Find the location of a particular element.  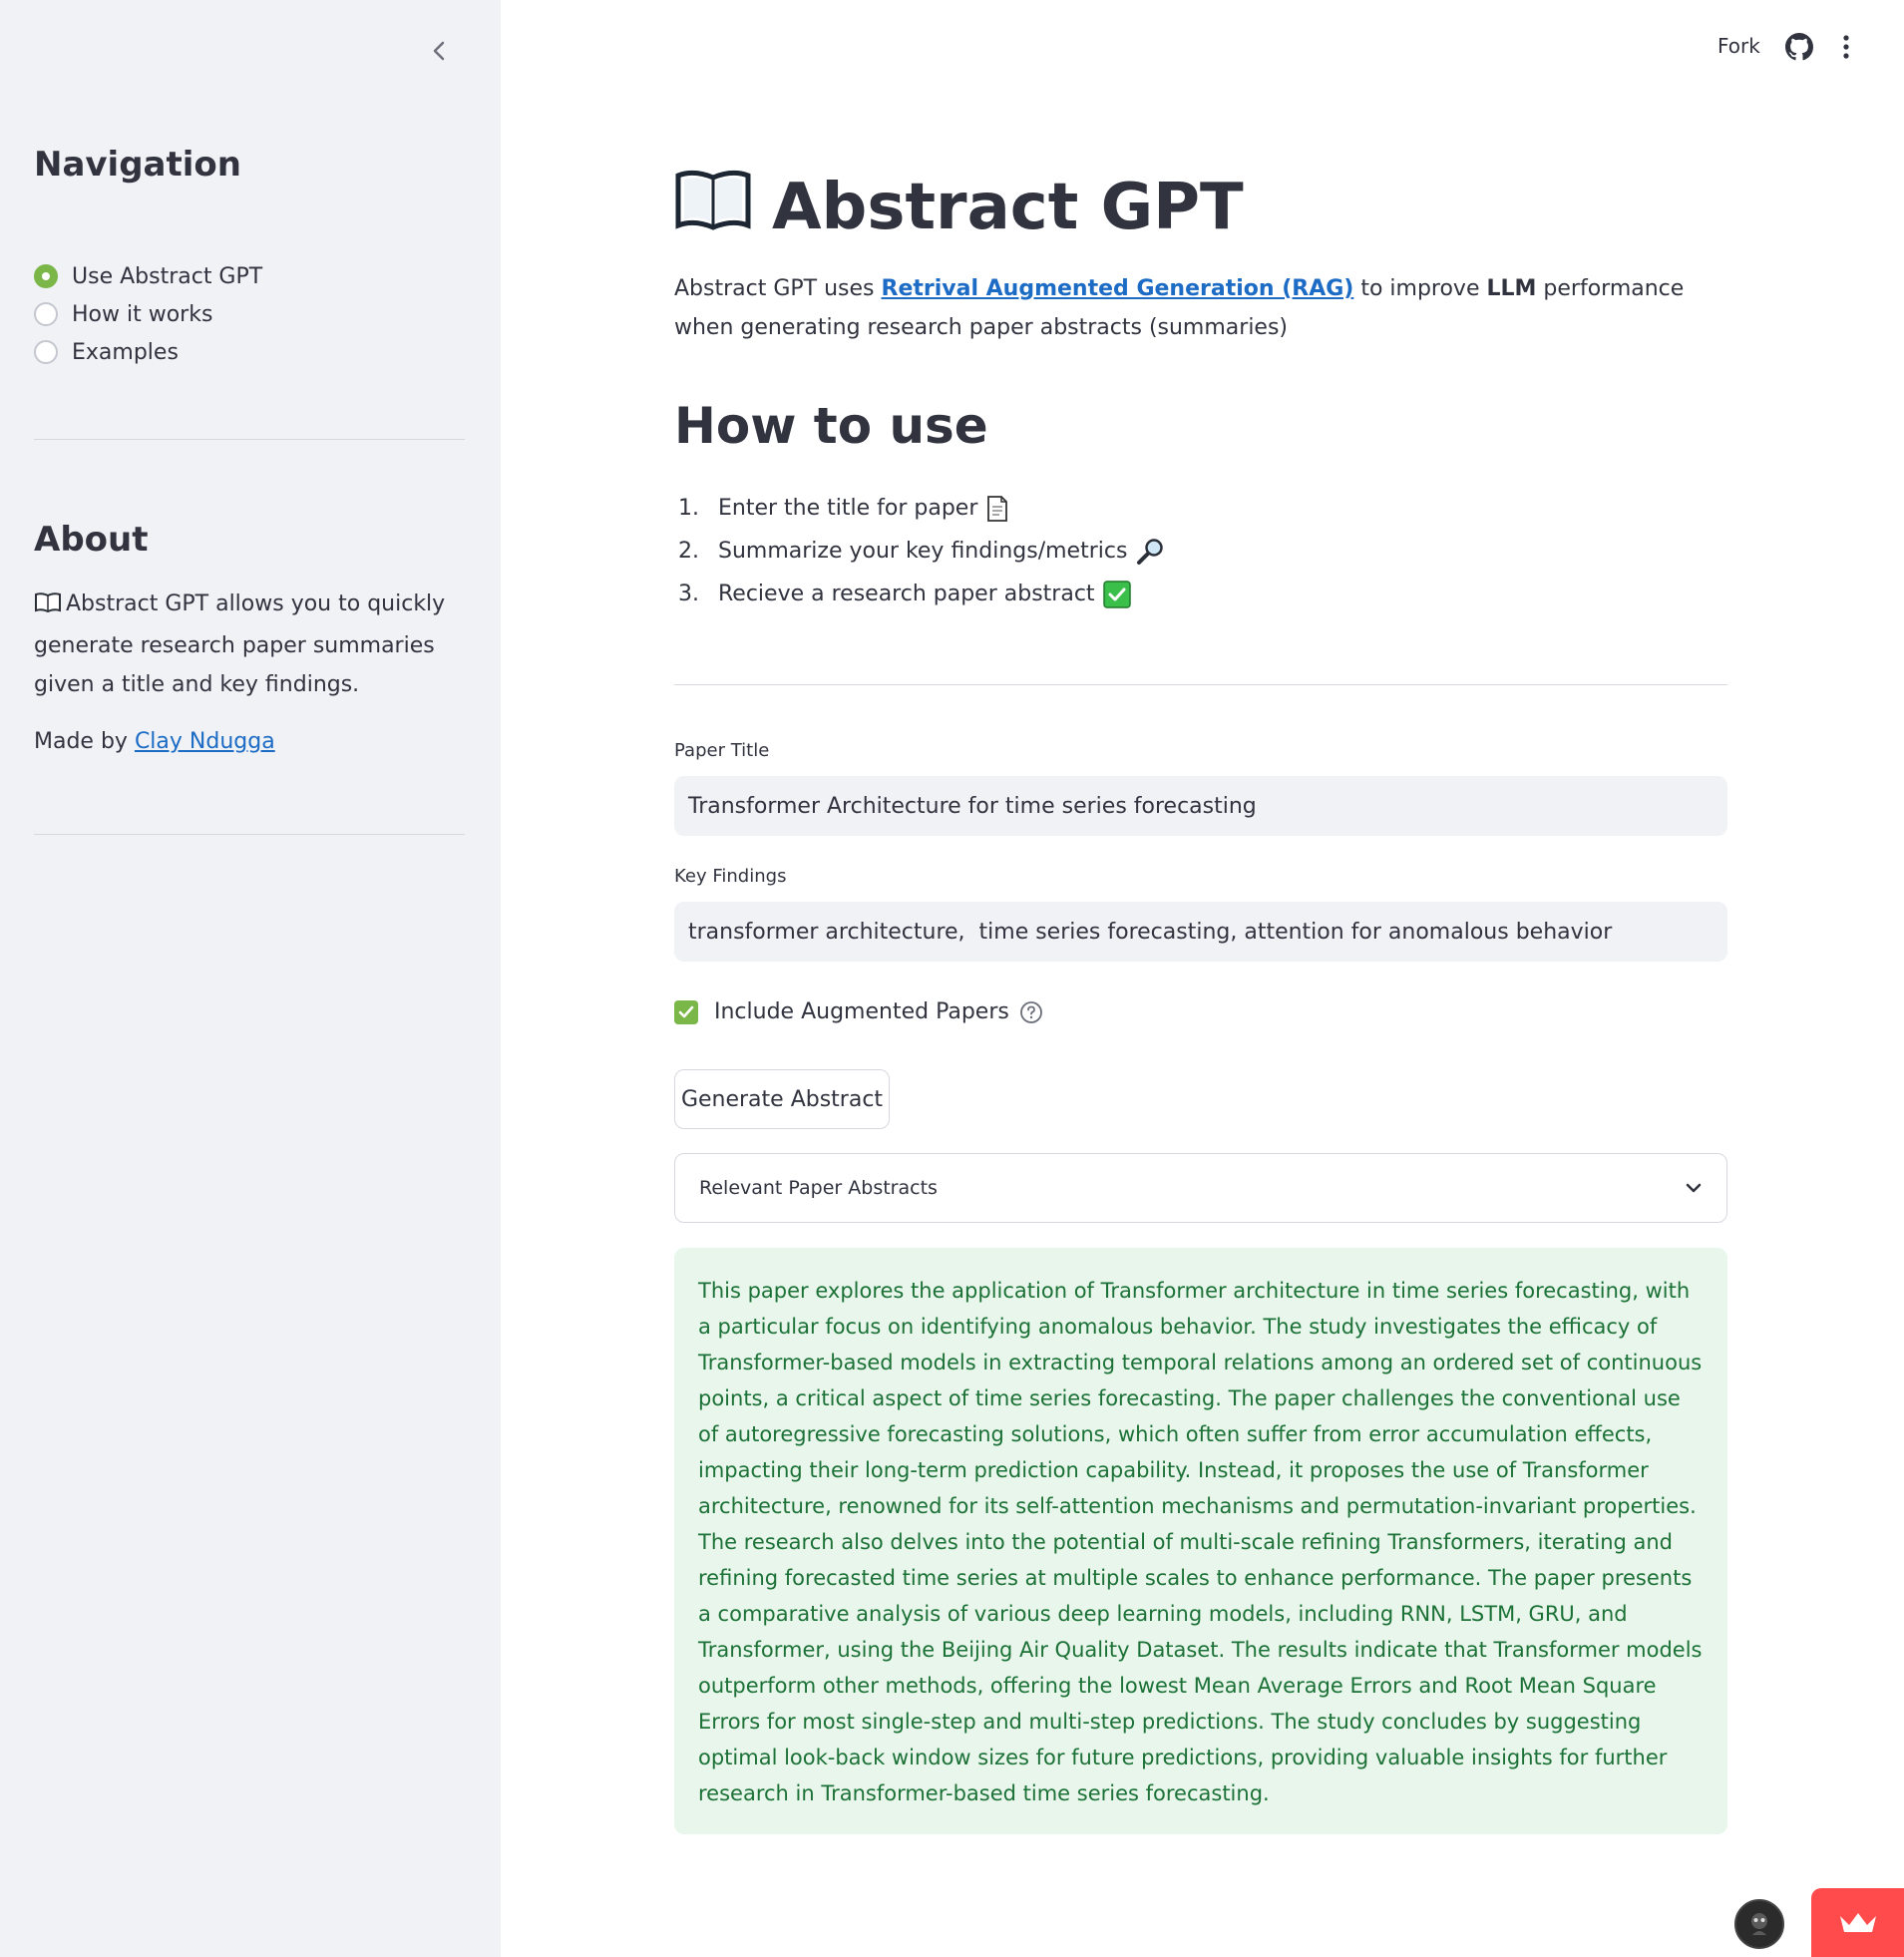

intro-text: Abstract GPT uses is located at coordinates (778, 288).